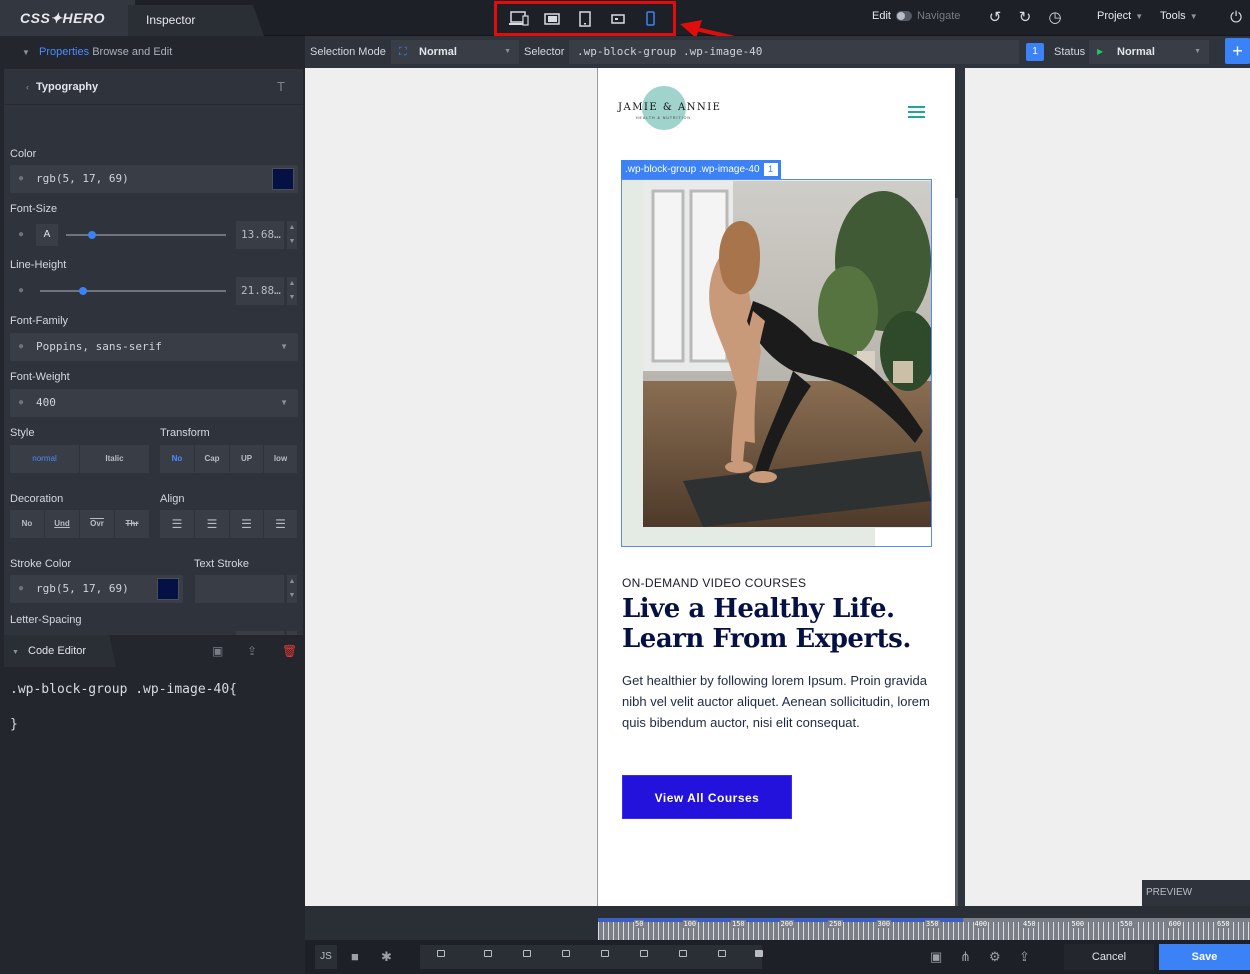 The image size is (1250, 974). I want to click on typography-section-header: ‹ Typography T, so click(153, 87).